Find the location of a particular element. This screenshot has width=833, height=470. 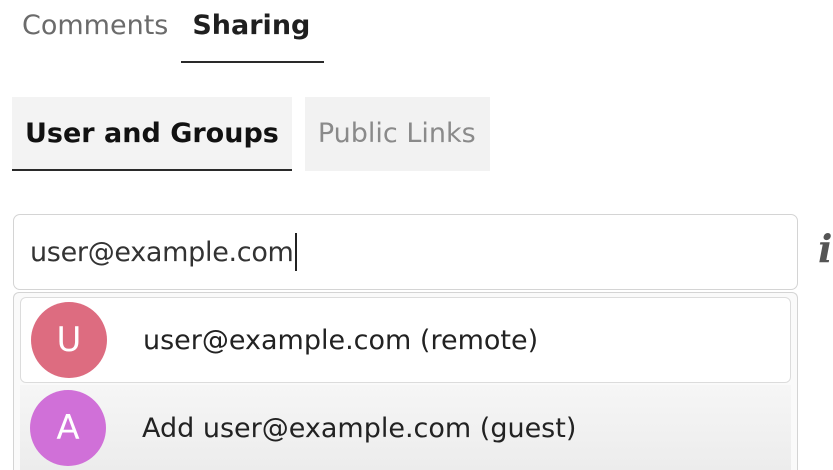

suggestion-label: Add user@example.com (guest) is located at coordinates (359, 428).